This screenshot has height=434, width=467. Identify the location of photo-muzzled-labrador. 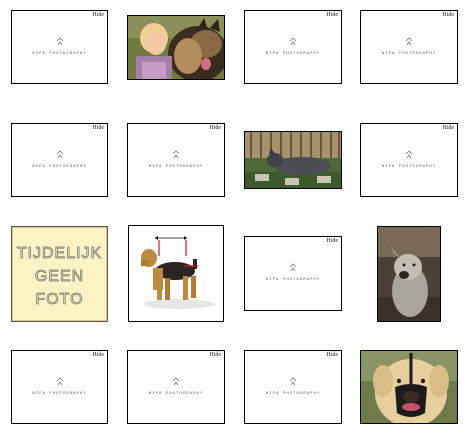
(409, 387).